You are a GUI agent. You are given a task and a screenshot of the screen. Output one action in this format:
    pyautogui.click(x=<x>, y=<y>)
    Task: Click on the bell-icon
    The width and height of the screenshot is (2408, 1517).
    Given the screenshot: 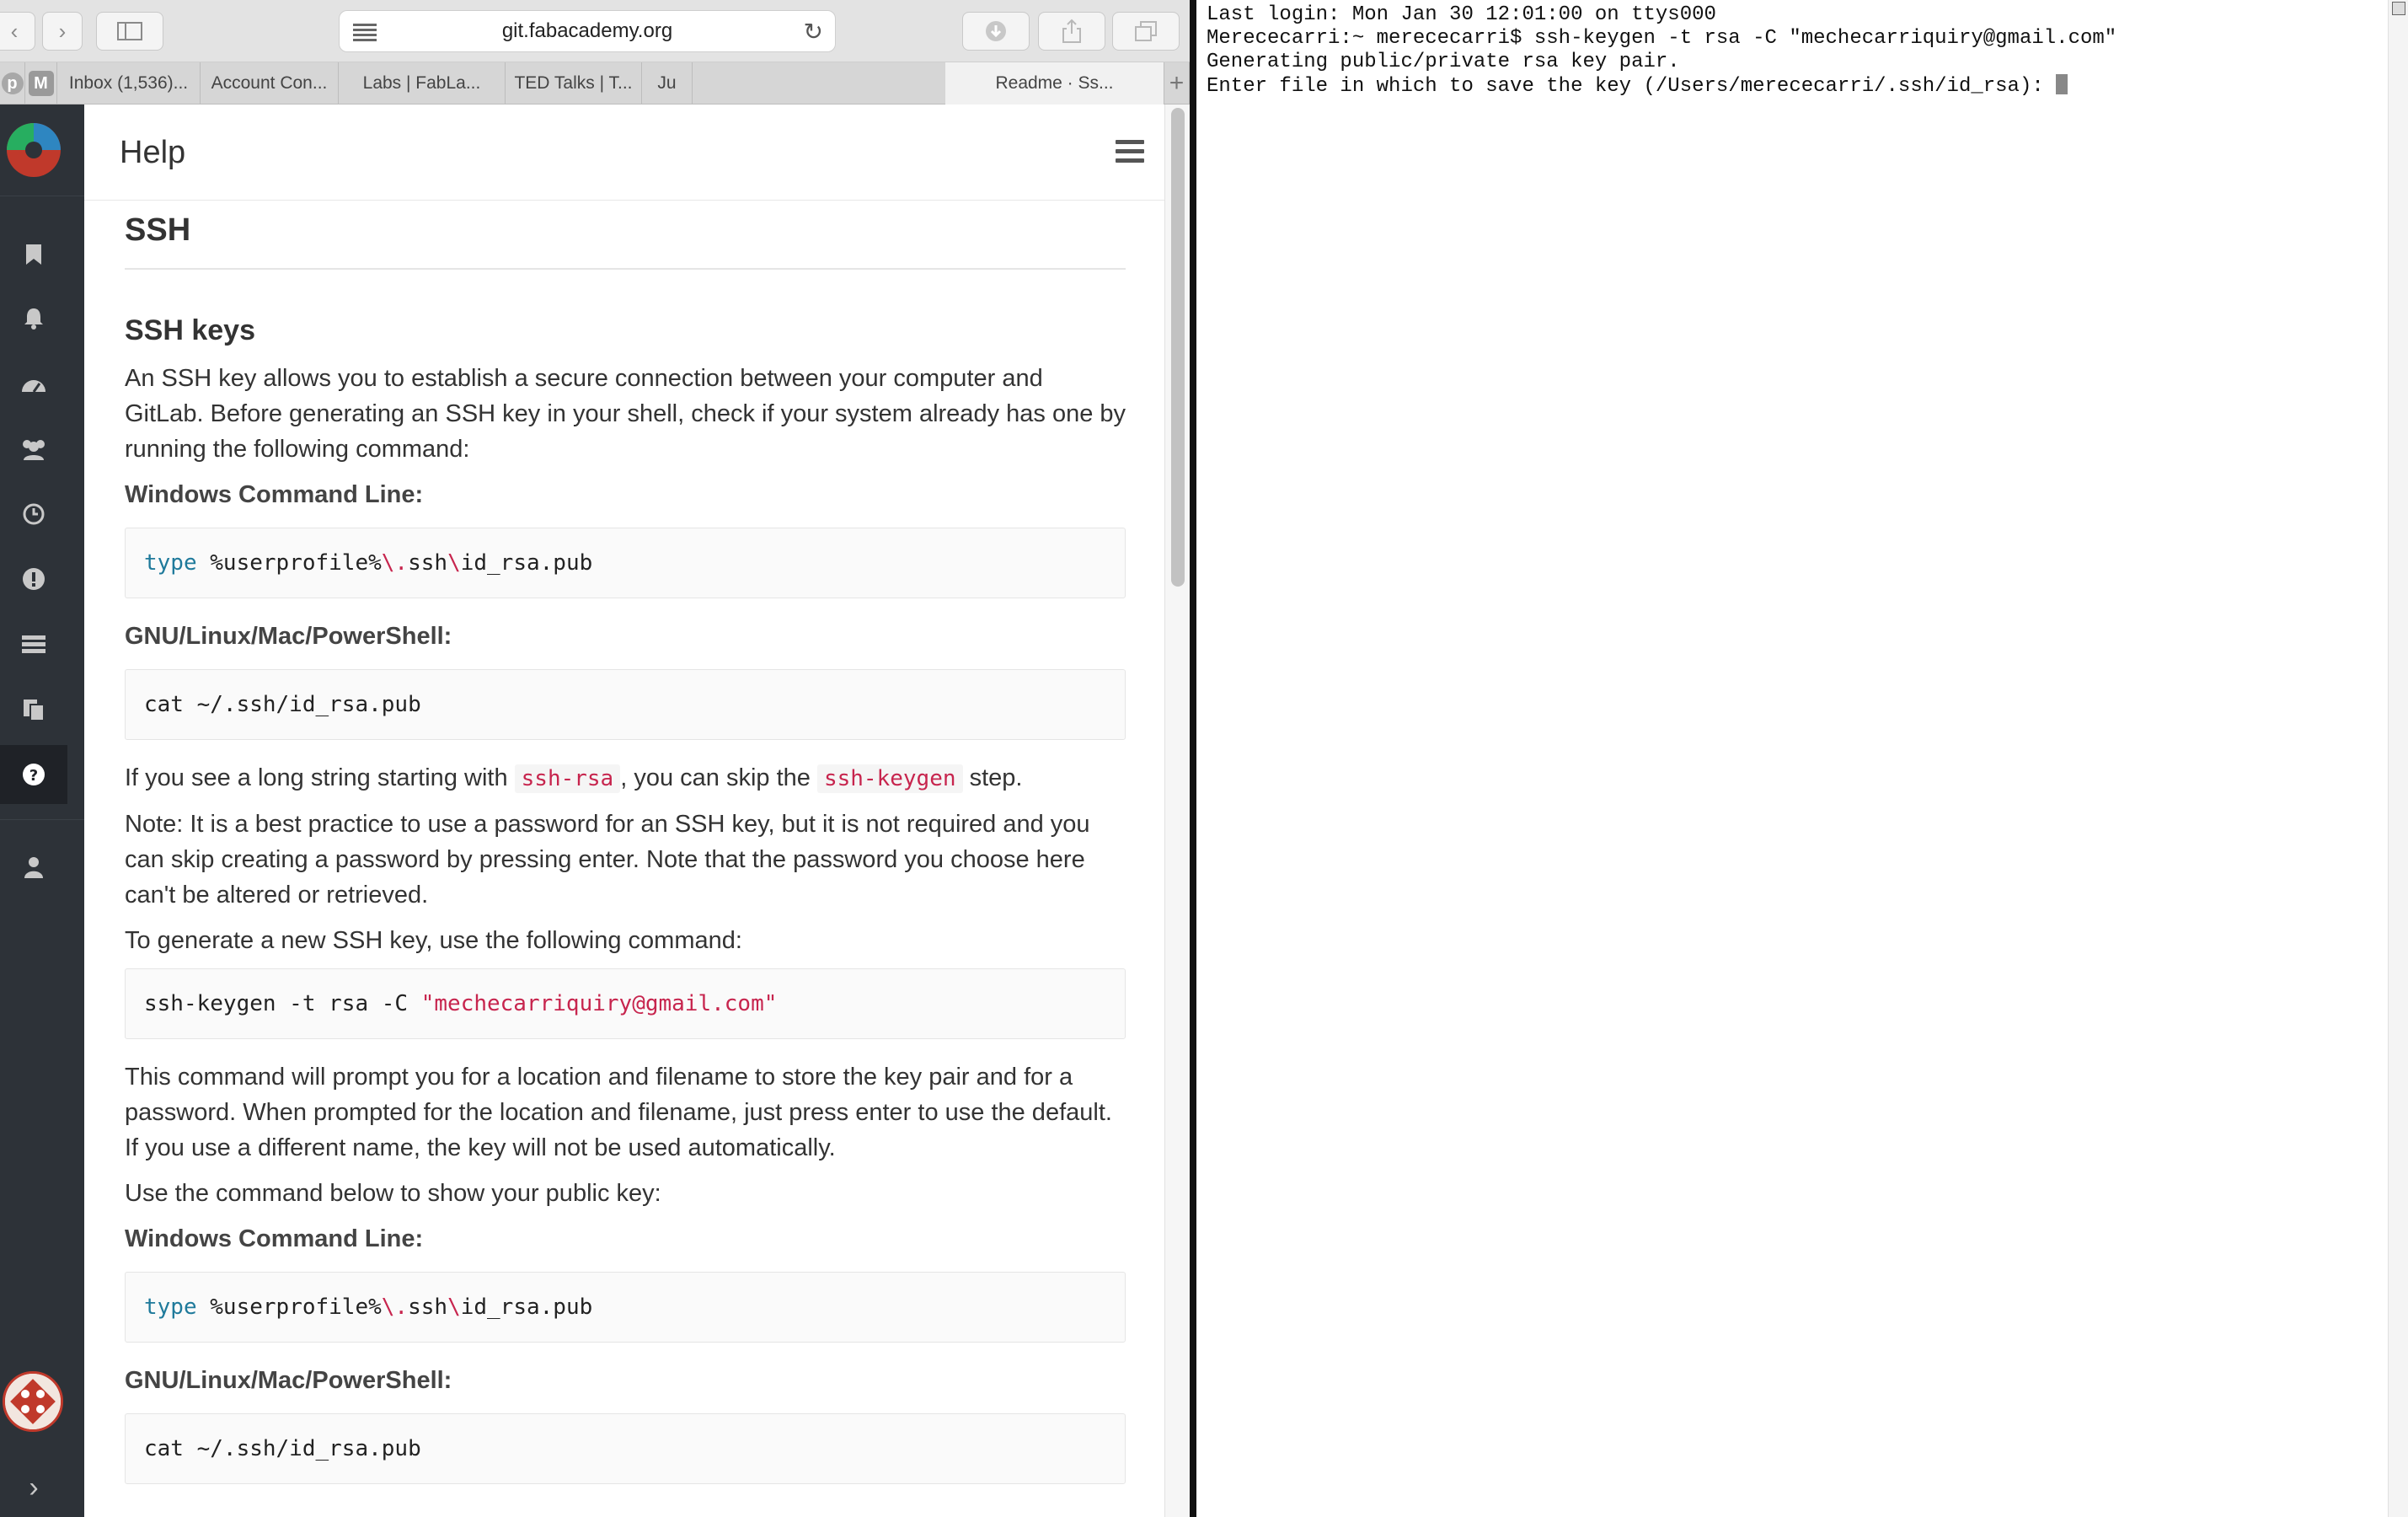 What is the action you would take?
    pyautogui.click(x=33, y=319)
    